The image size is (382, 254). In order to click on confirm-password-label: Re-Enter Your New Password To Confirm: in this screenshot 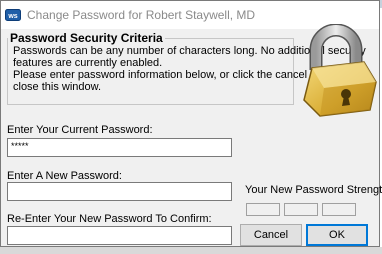, I will do `click(109, 219)`.